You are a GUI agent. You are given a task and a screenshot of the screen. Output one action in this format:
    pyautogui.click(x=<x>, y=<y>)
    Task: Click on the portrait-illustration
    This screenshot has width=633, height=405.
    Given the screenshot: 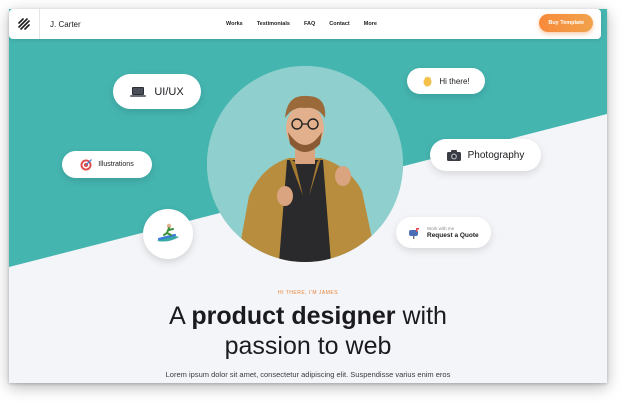 What is the action you would take?
    pyautogui.click(x=305, y=164)
    